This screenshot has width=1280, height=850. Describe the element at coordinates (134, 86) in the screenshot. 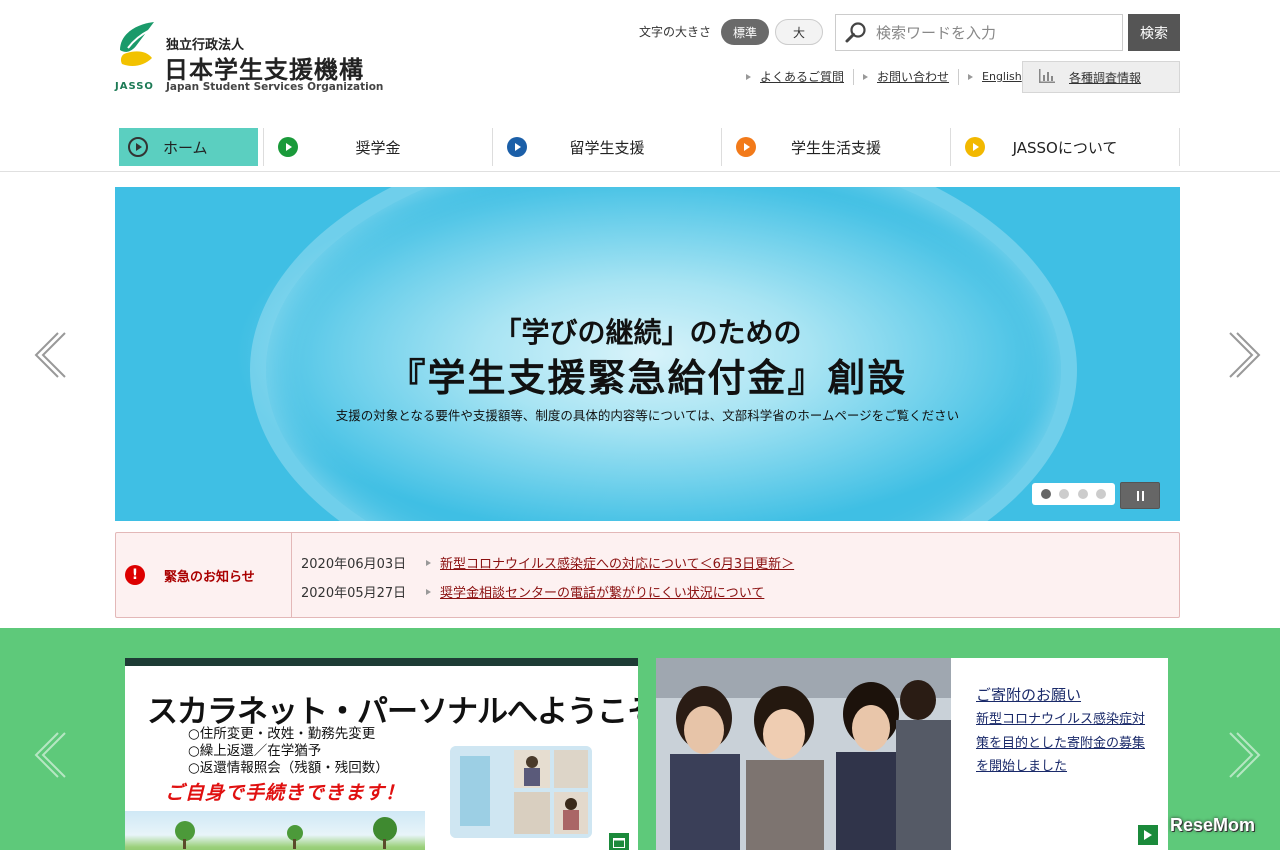

I see `logo-abbr: JASSO` at that location.